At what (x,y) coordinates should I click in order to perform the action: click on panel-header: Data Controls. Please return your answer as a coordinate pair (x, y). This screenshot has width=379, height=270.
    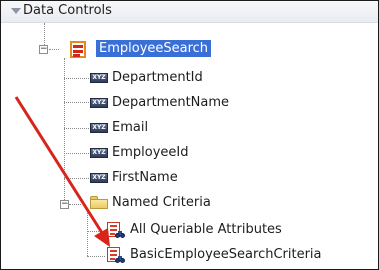
    Looking at the image, I should click on (189, 12).